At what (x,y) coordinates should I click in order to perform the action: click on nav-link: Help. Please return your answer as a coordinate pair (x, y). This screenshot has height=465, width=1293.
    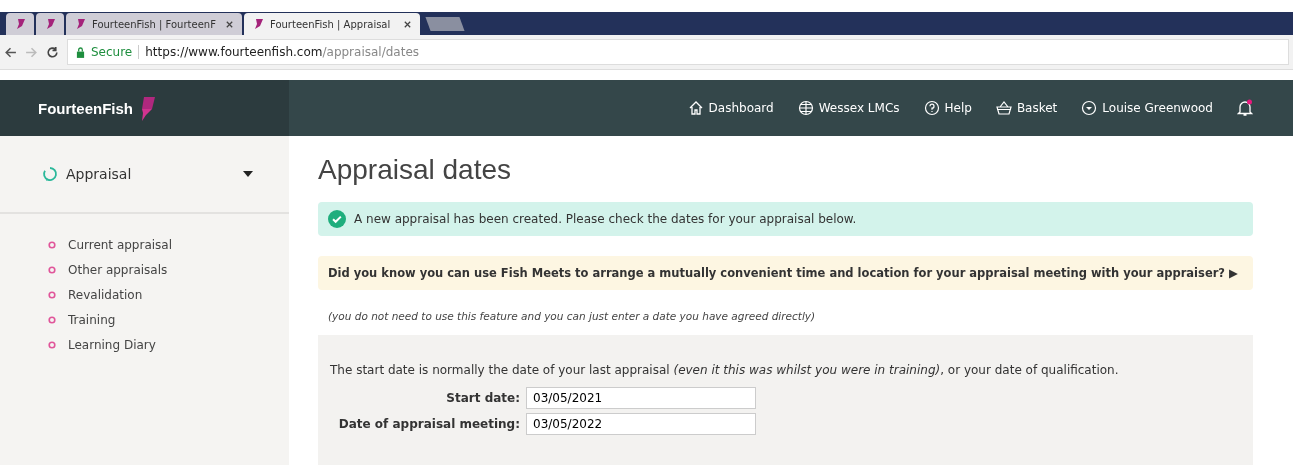
    Looking at the image, I should click on (947, 108).